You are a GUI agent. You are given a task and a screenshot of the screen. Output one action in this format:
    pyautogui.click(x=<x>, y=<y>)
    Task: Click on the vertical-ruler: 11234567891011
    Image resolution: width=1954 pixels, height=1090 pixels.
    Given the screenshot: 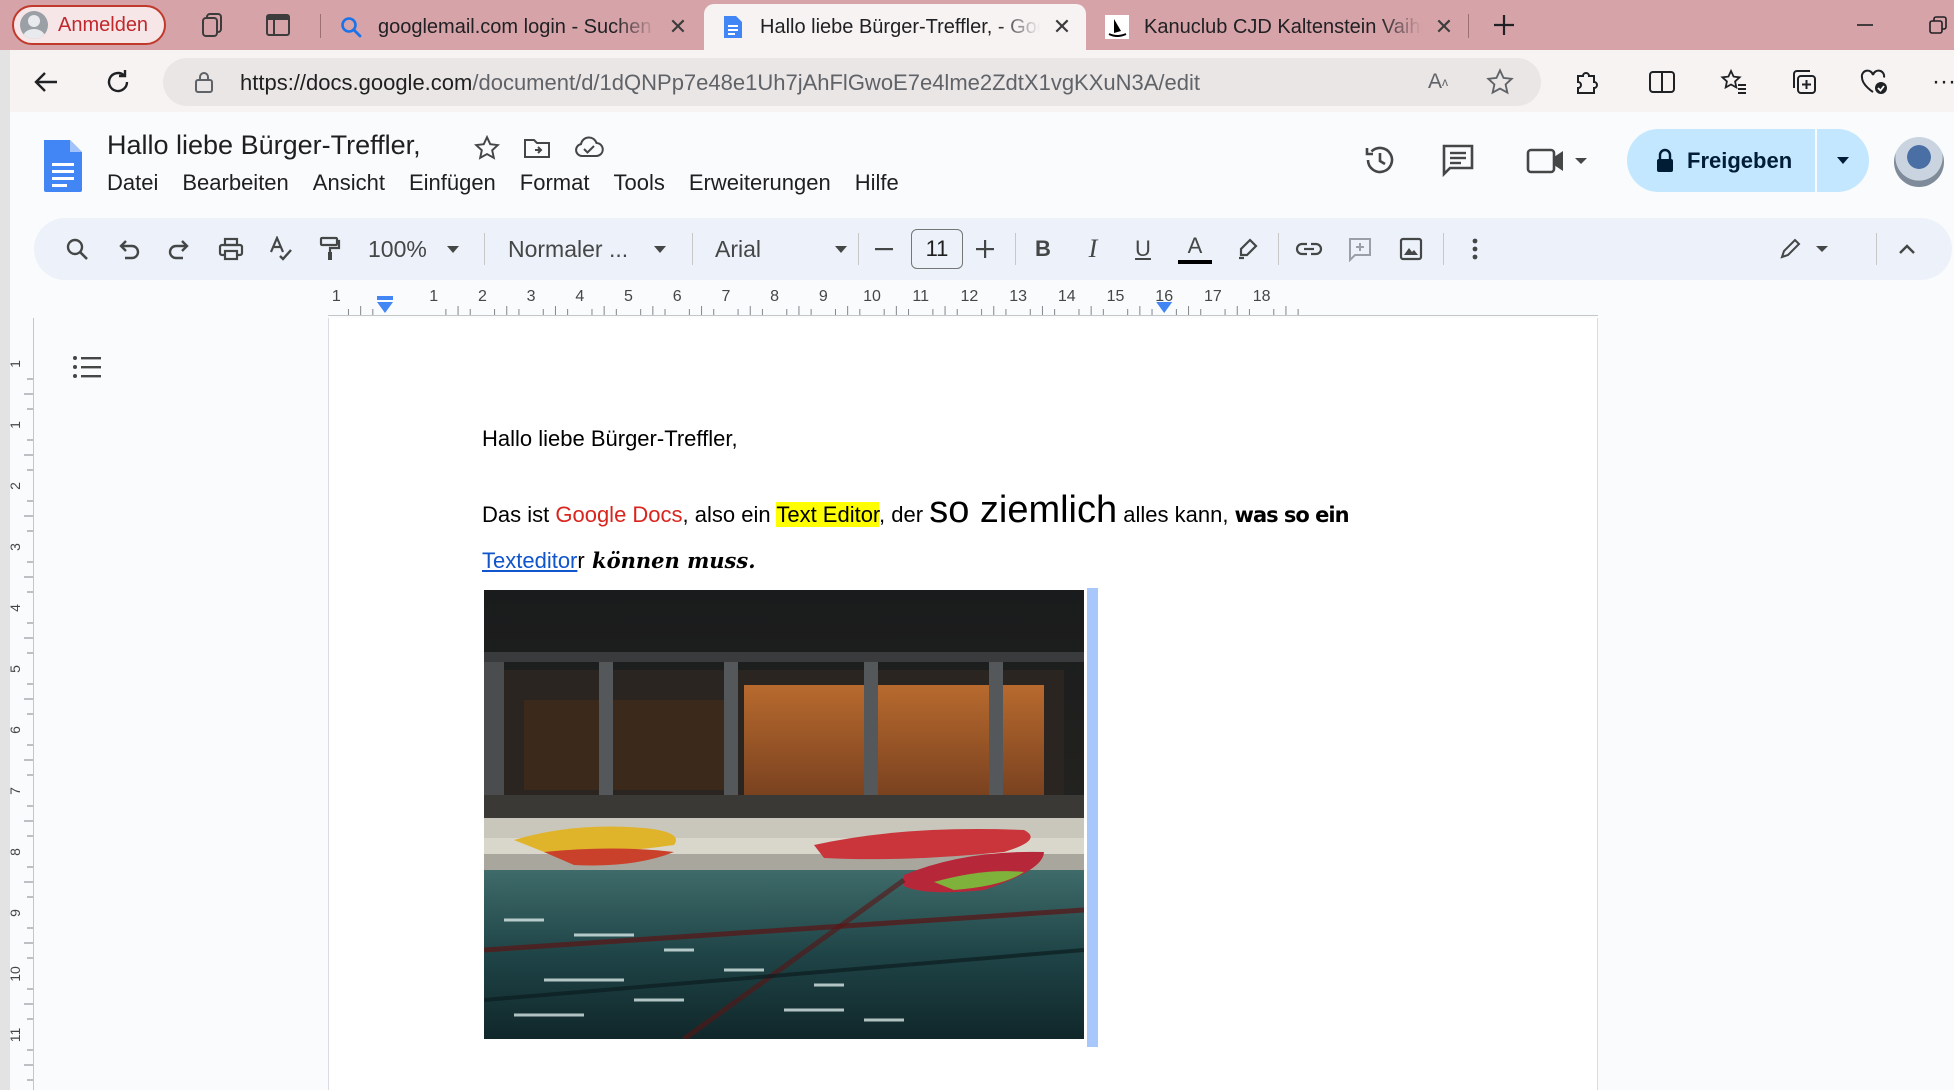 What is the action you would take?
    pyautogui.click(x=22, y=704)
    